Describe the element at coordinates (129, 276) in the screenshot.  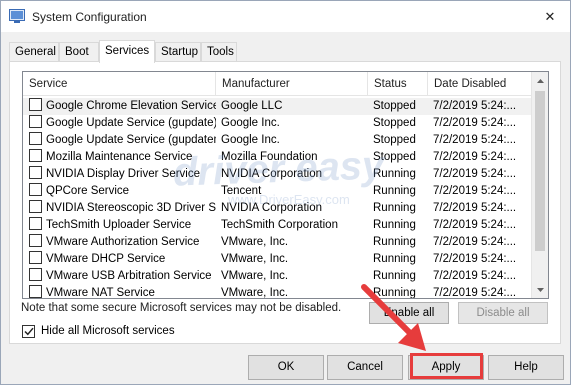
I see `service-name: VMware USB Arbitration Service` at that location.